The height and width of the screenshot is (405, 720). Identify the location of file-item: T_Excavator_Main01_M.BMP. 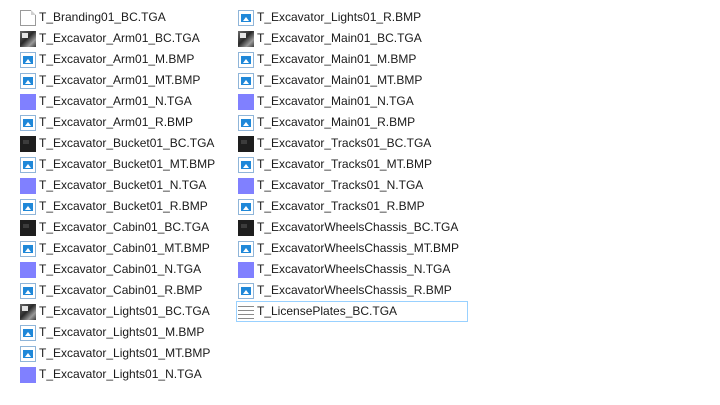
(352, 59).